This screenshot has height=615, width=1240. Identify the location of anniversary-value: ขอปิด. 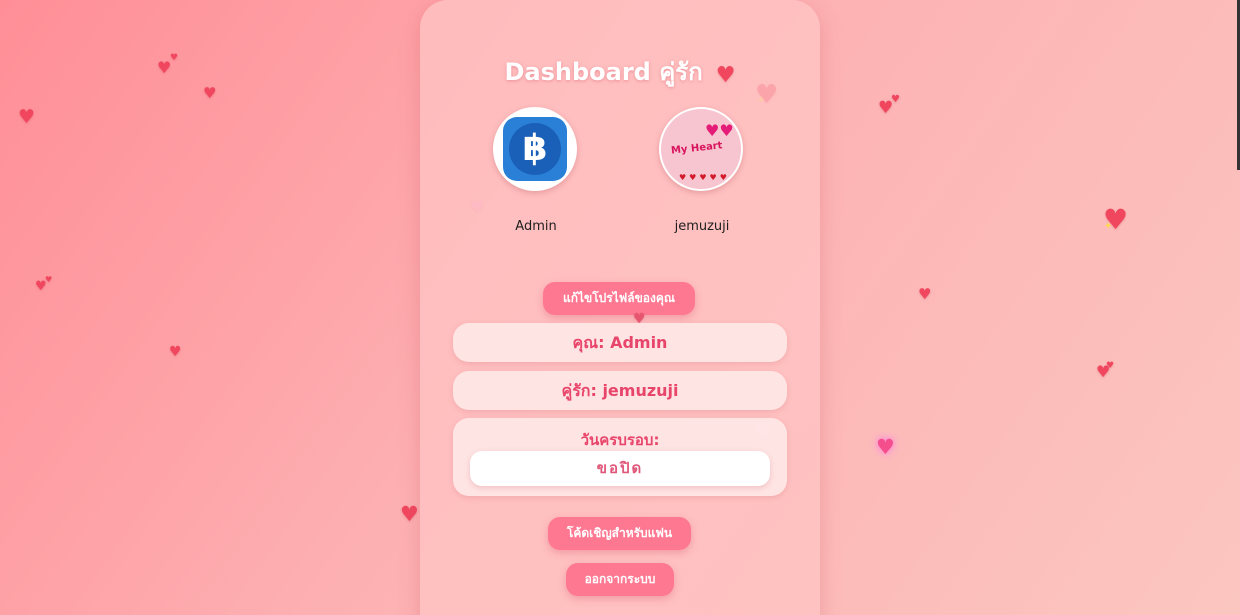
(620, 468).